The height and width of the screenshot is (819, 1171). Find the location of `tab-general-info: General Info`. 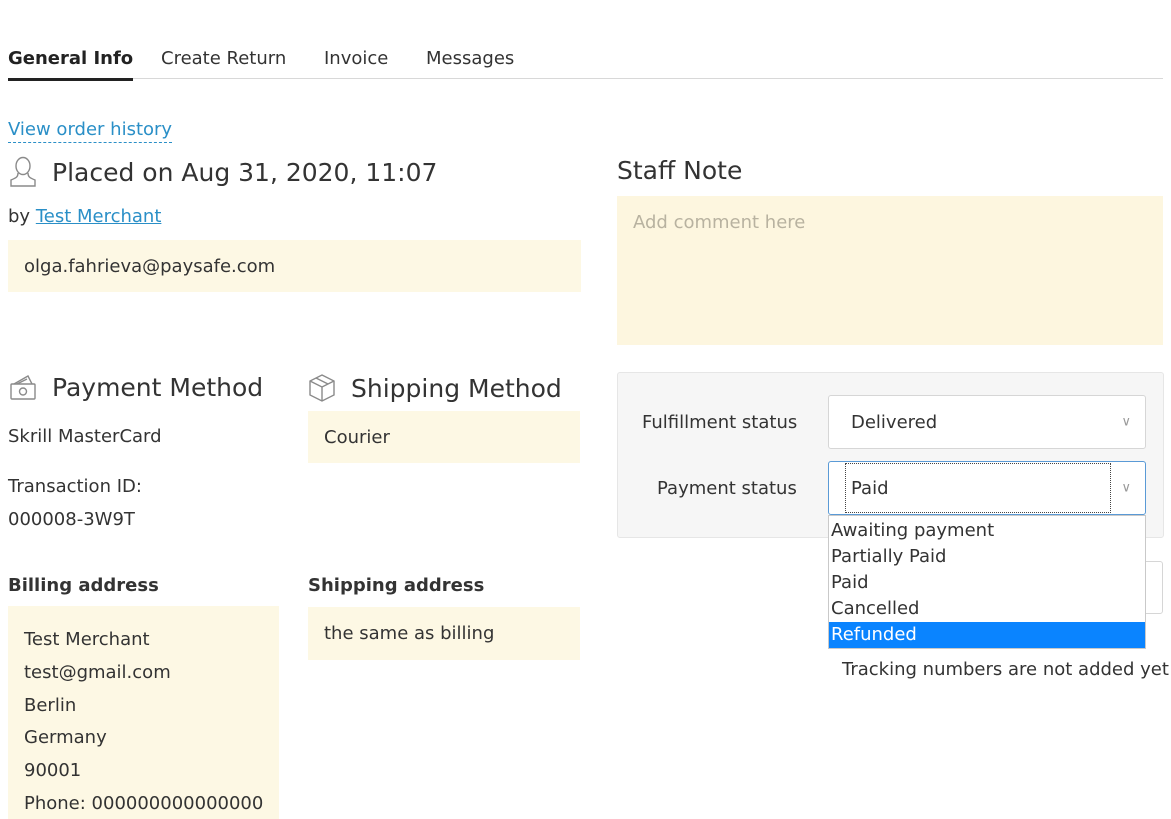

tab-general-info: General Info is located at coordinates (71, 64).